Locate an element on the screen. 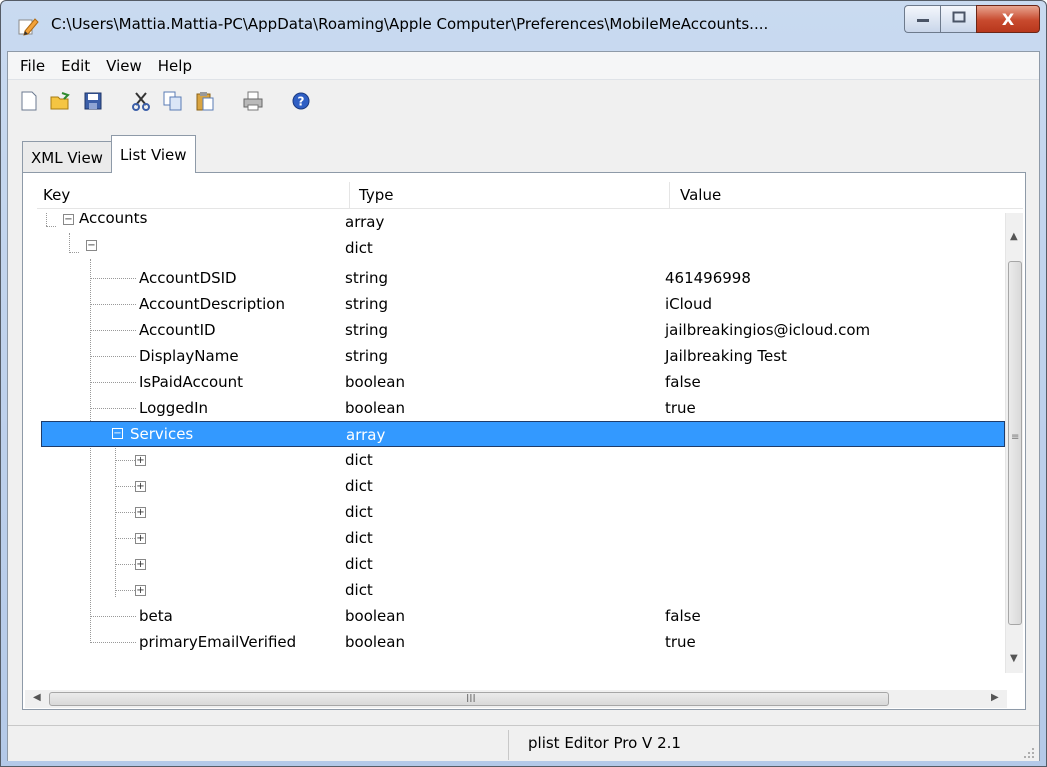 This screenshot has height=767, width=1047. horizontal-scrollbar: ◀ III ▶ is located at coordinates (516, 699).